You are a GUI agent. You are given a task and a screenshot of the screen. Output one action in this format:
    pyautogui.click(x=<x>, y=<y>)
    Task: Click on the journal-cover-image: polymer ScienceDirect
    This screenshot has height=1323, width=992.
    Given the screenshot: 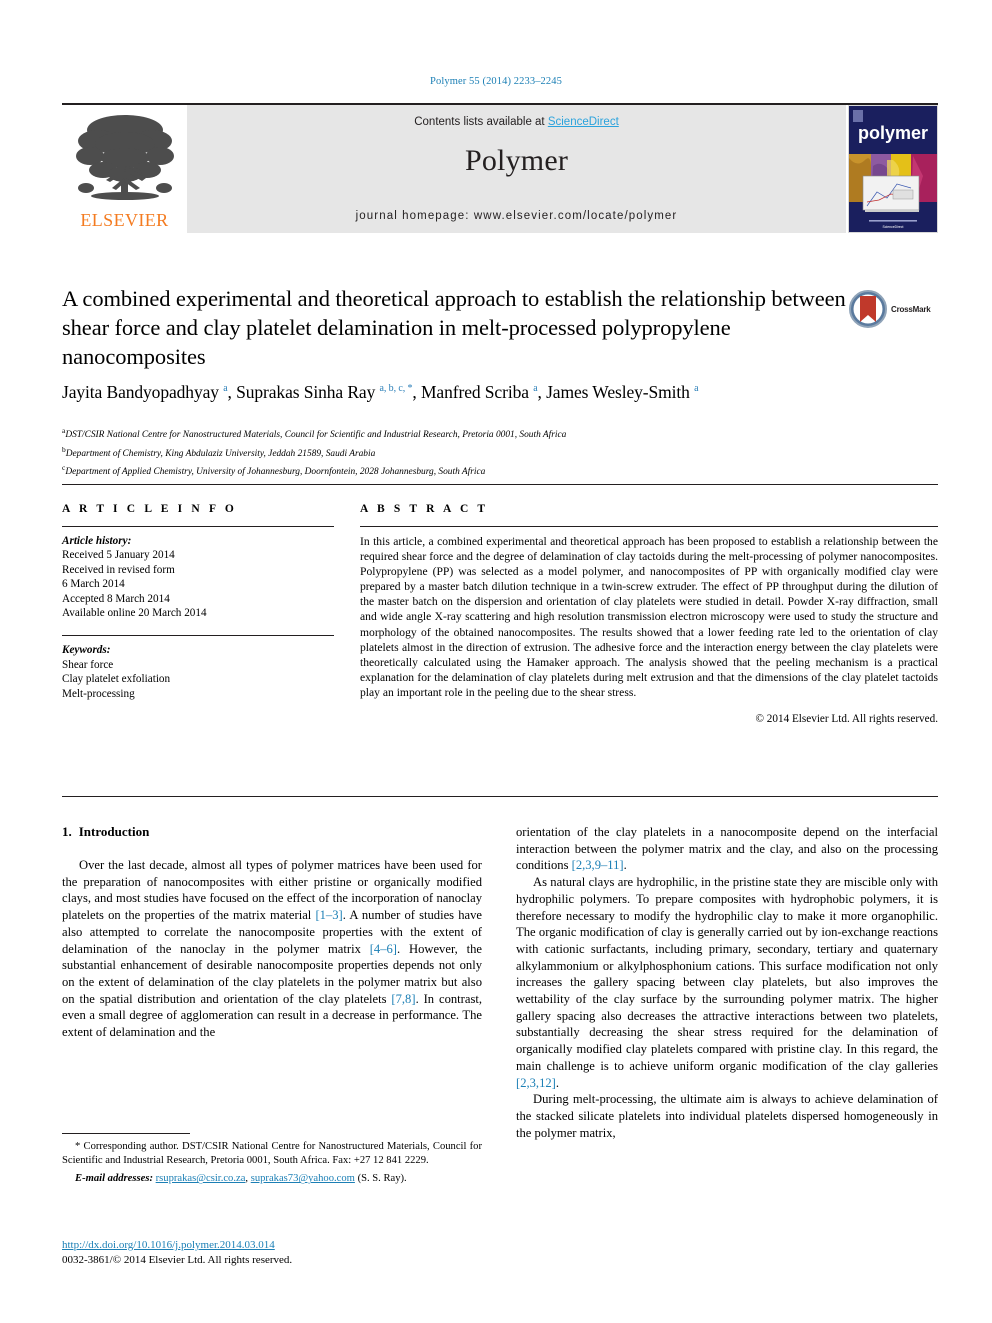 What is the action you would take?
    pyautogui.click(x=893, y=169)
    